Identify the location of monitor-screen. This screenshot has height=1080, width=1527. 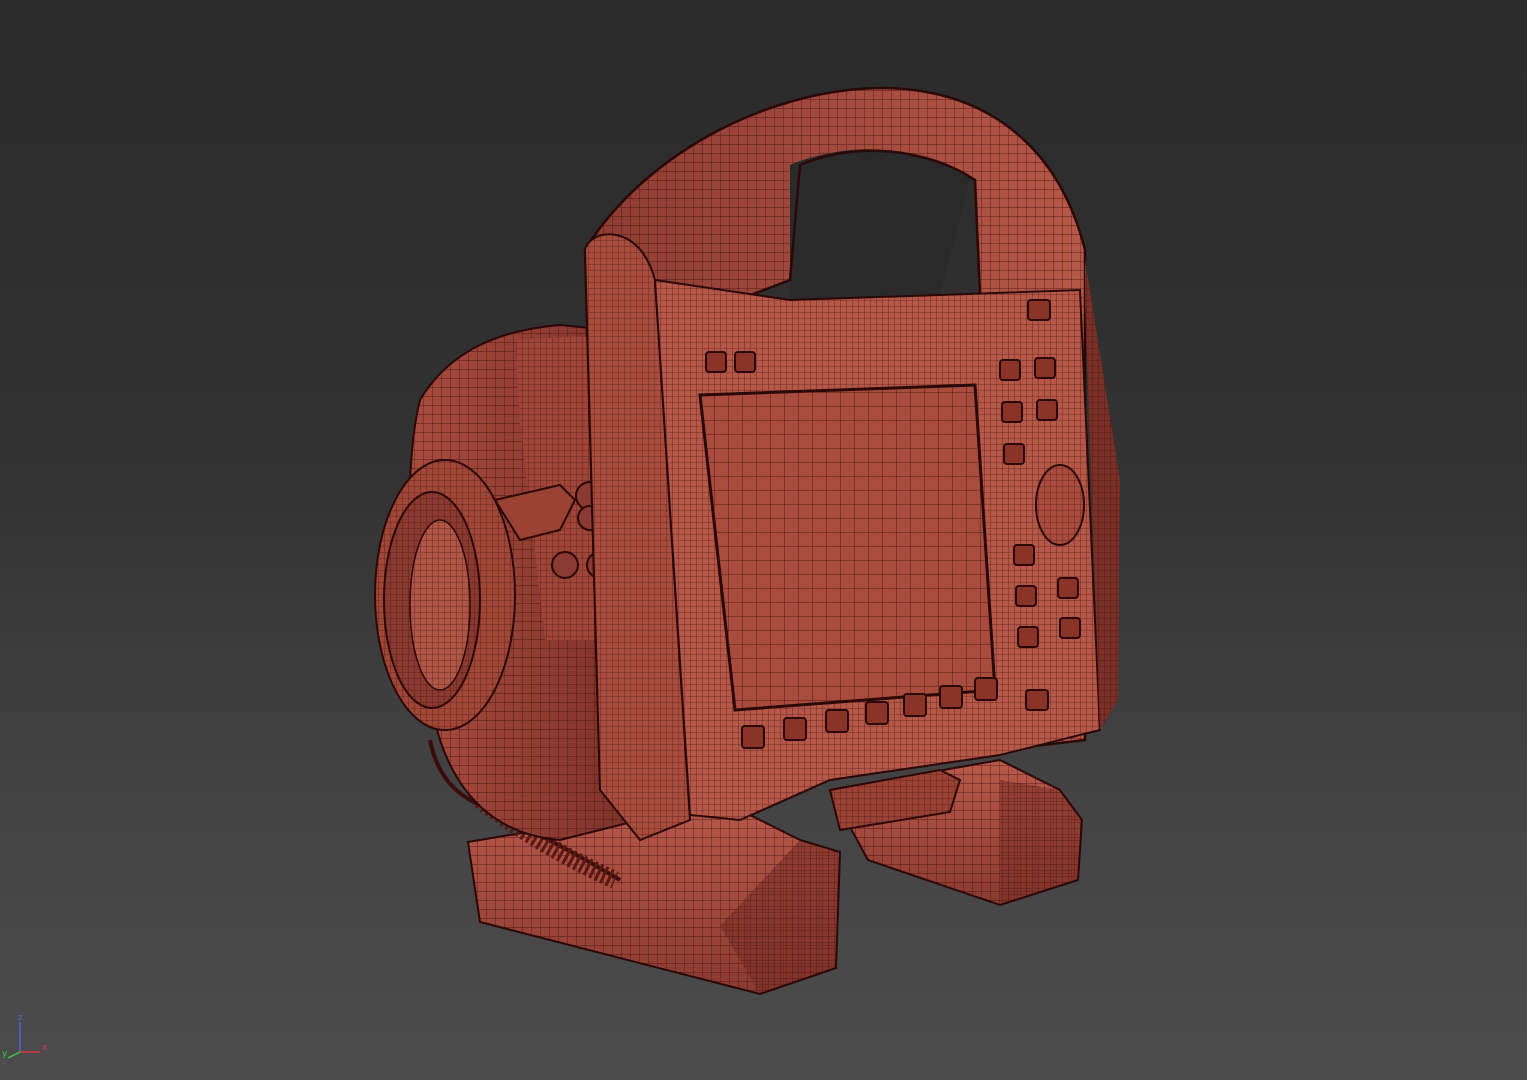
(847, 547).